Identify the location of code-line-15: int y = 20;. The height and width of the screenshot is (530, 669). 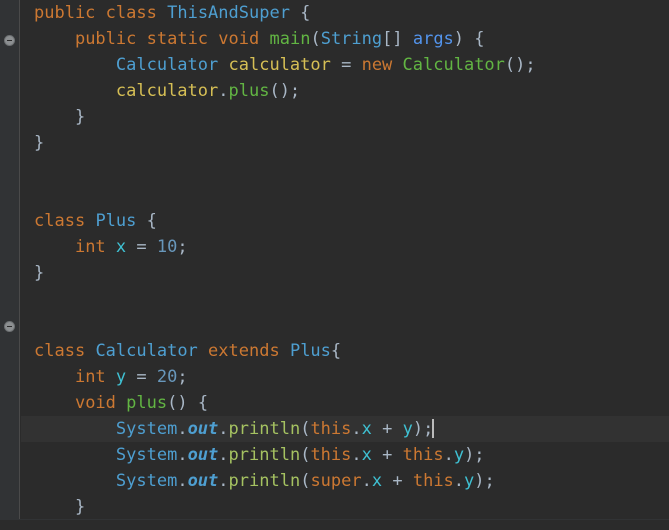
(345, 377).